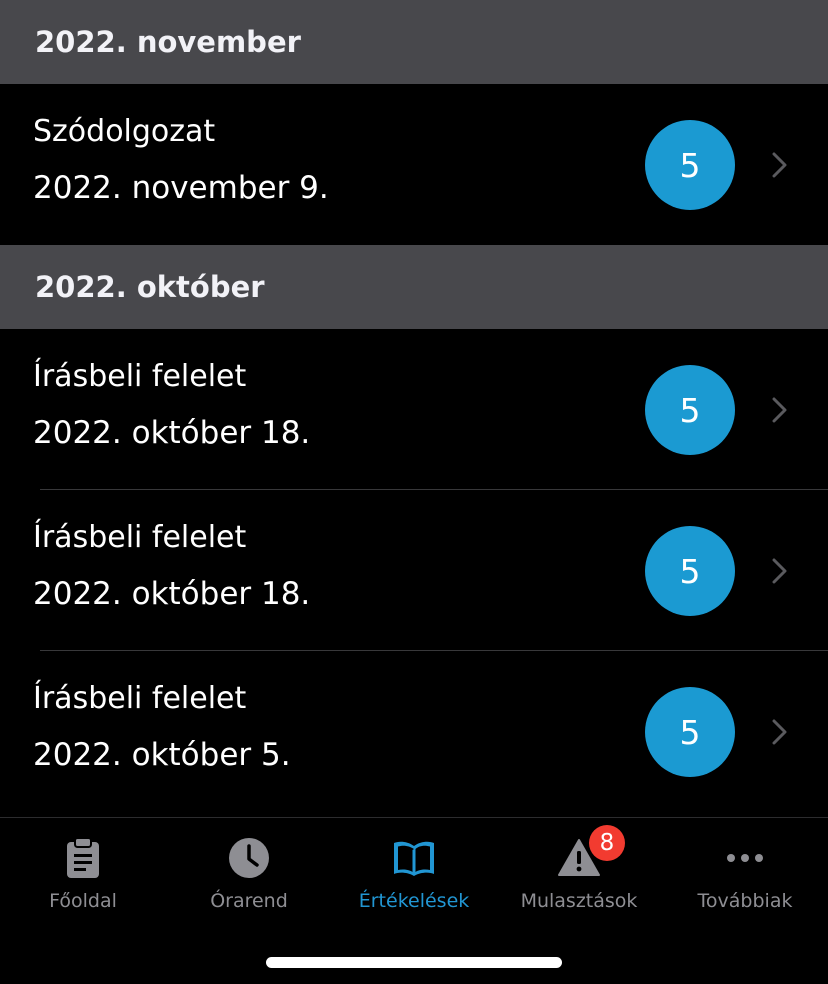 The width and height of the screenshot is (828, 984). Describe the element at coordinates (83, 901) in the screenshot. I see `tab-label: Főoldal` at that location.